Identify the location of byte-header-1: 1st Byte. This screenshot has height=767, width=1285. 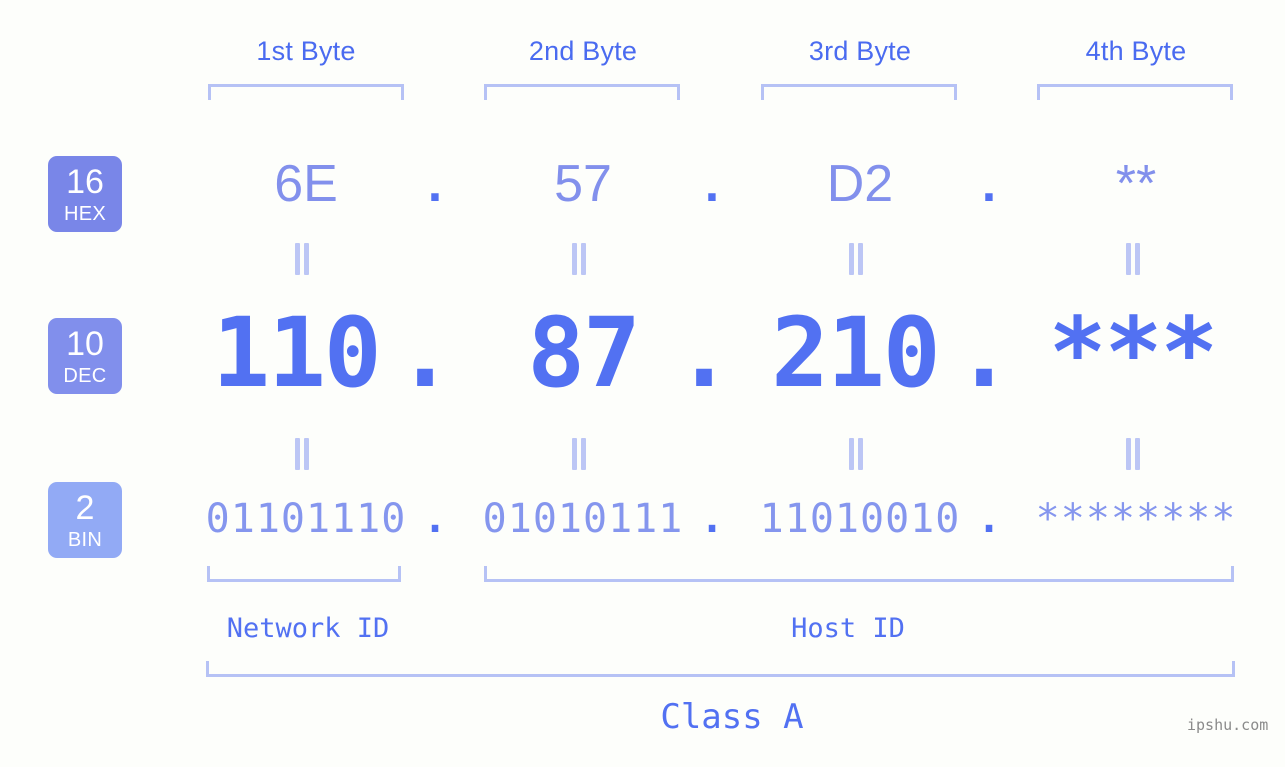
(306, 51).